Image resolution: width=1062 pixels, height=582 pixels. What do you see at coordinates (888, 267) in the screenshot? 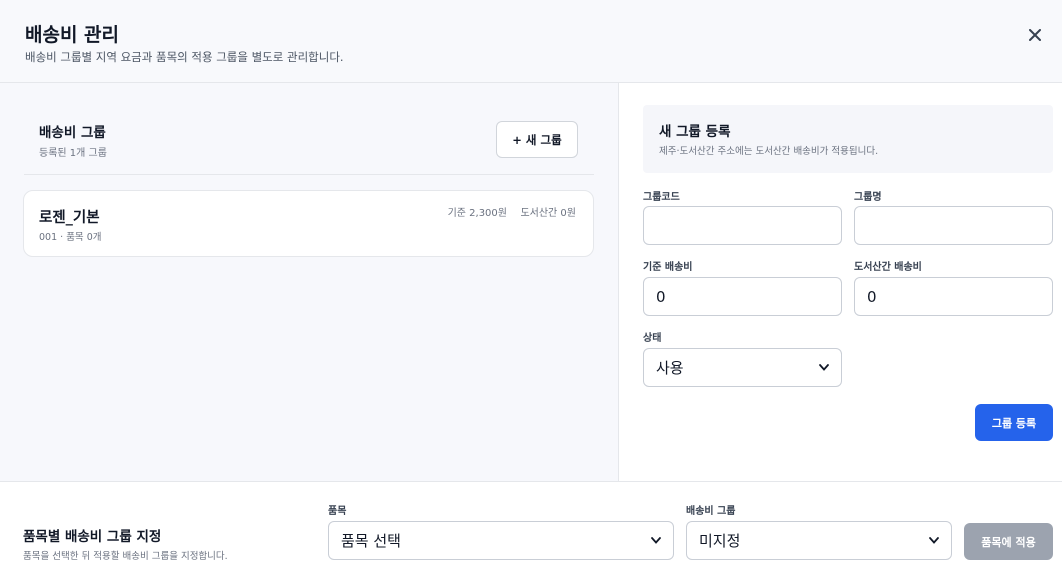
I see `island-fee-label: 도서산간 배송비` at bounding box center [888, 267].